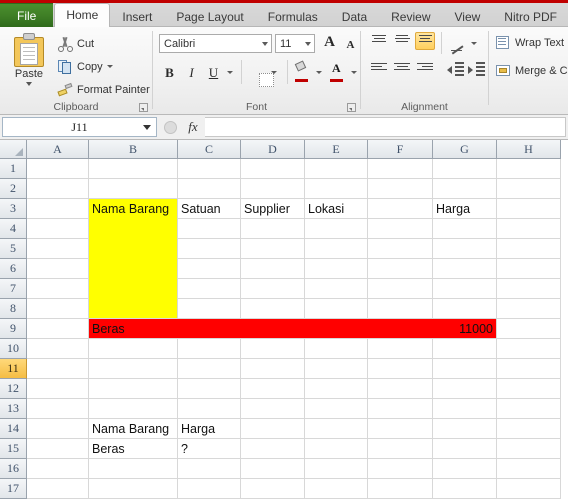  What do you see at coordinates (13, 169) in the screenshot?
I see `row-header-1: 1` at bounding box center [13, 169].